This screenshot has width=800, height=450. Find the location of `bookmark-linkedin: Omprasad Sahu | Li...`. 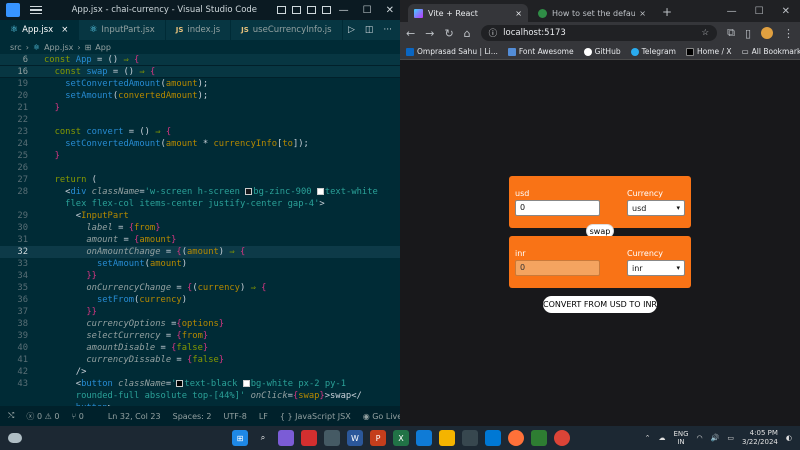

bookmark-linkedin: Omprasad Sahu | Li... is located at coordinates (452, 51).